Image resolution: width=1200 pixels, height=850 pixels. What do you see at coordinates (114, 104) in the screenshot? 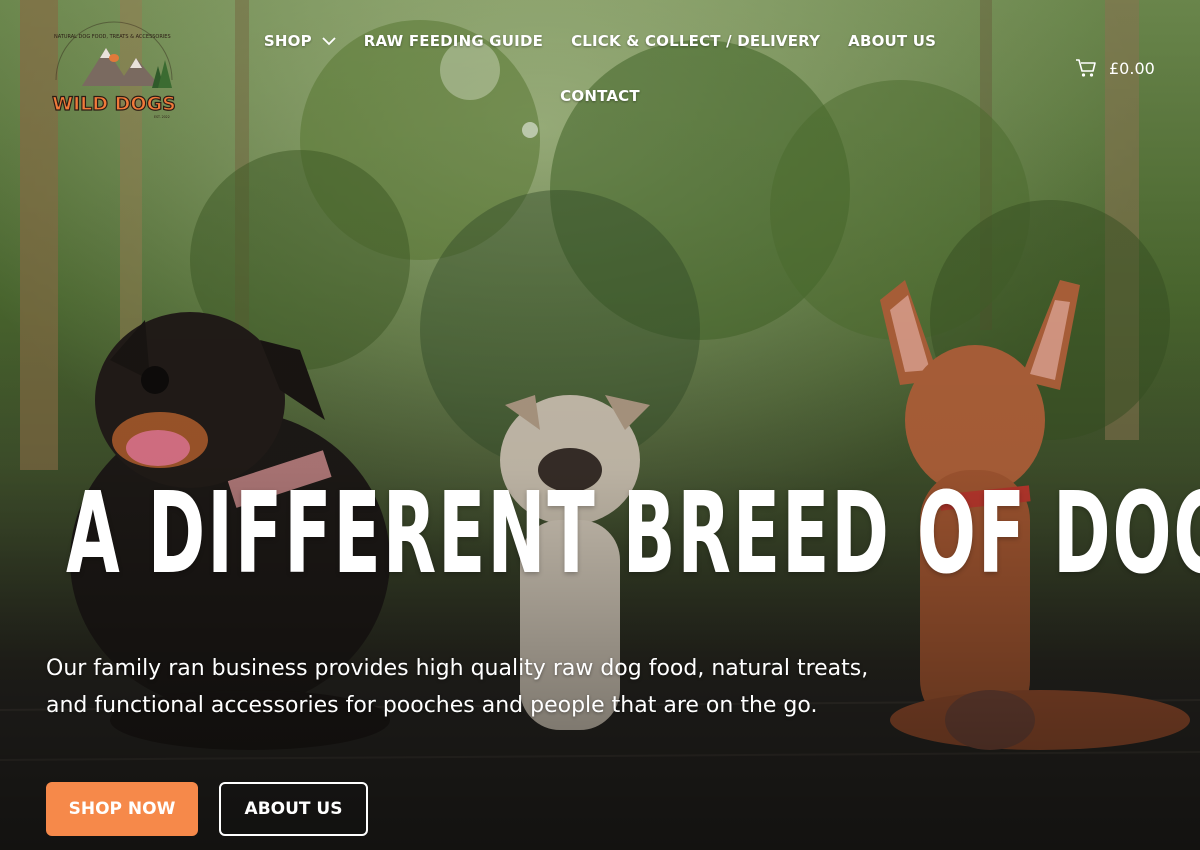
I see `logo-wordmark: WILD DOGS` at bounding box center [114, 104].